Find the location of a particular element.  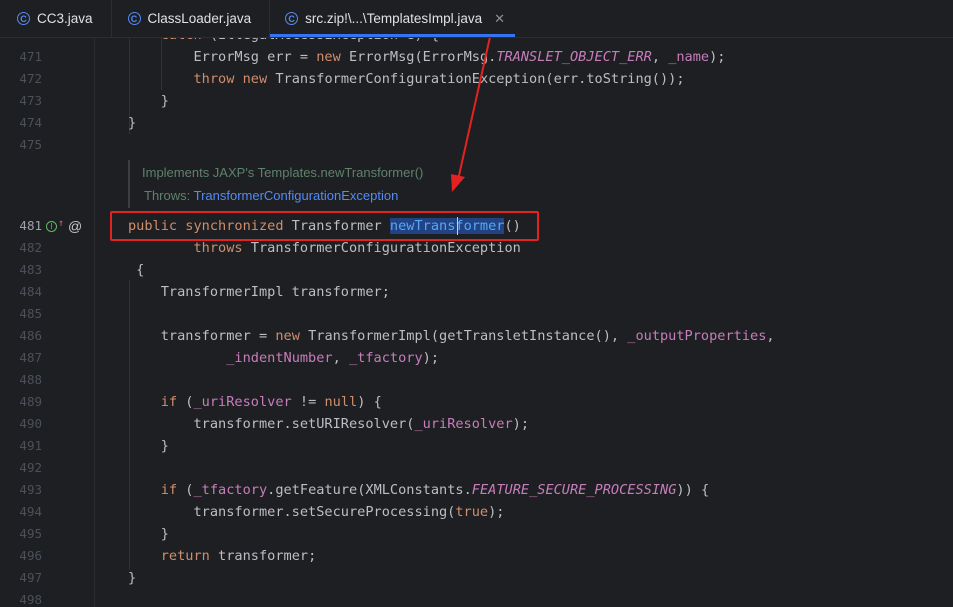

tab-templatesimpl: C src.zip!\...\TemplatesImpl.java ✕ is located at coordinates (393, 18).